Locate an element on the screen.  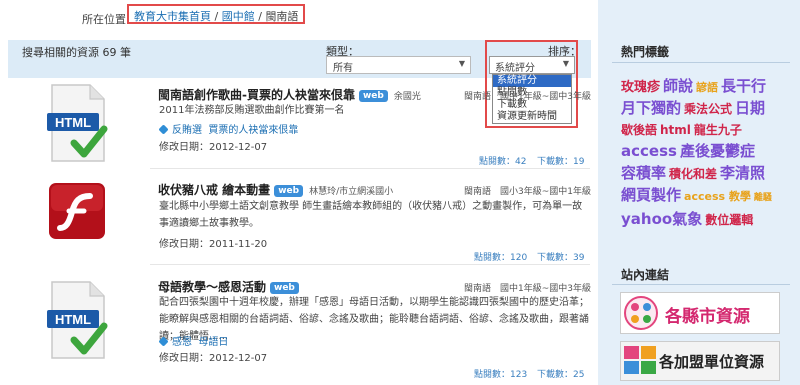
hot-tag-link: 產後憂鬱症 is located at coordinates (717, 151).